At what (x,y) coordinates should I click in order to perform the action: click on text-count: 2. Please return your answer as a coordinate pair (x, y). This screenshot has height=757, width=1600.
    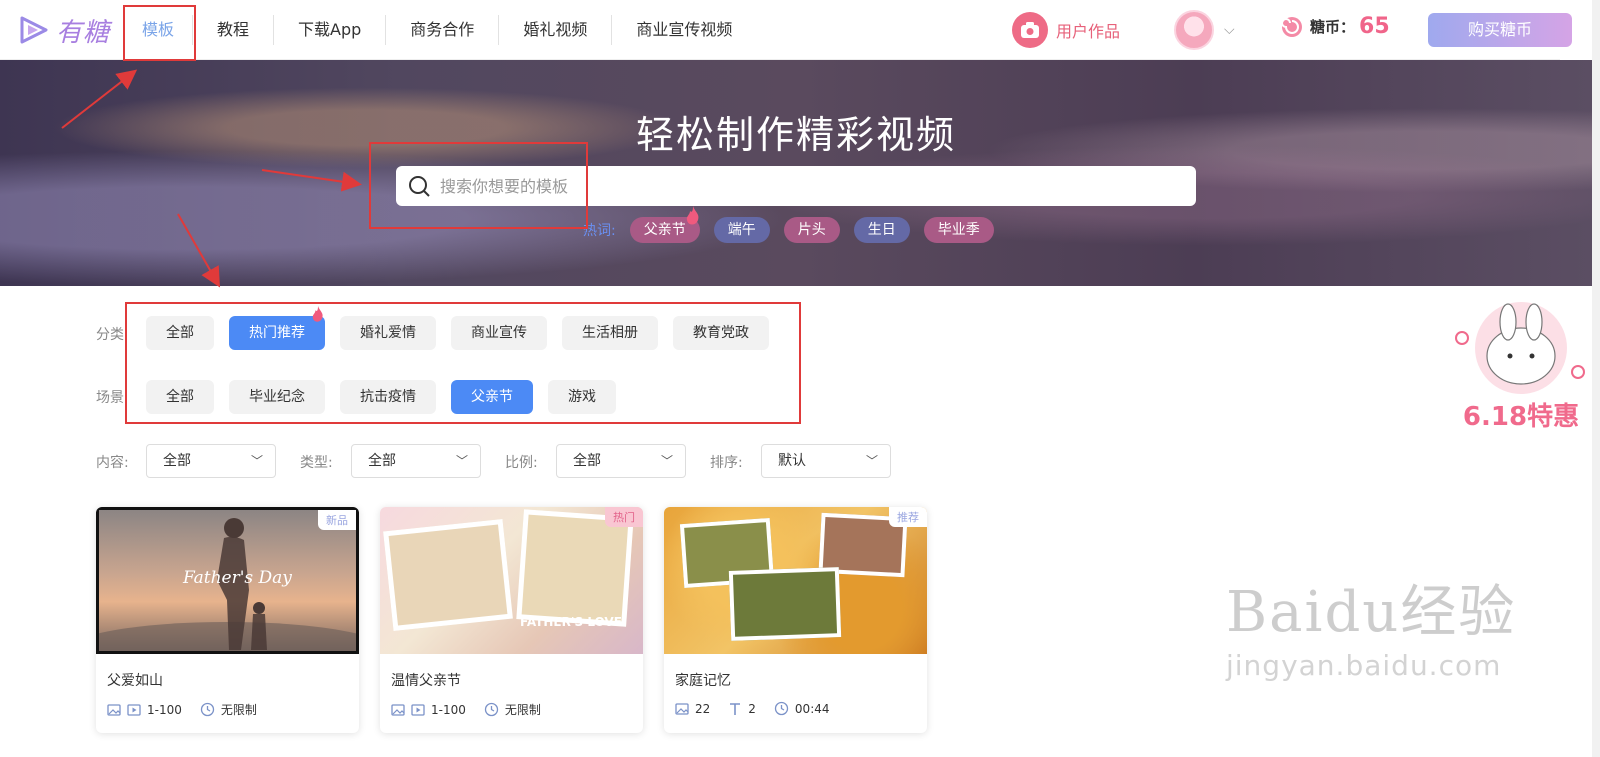
    Looking at the image, I should click on (752, 708).